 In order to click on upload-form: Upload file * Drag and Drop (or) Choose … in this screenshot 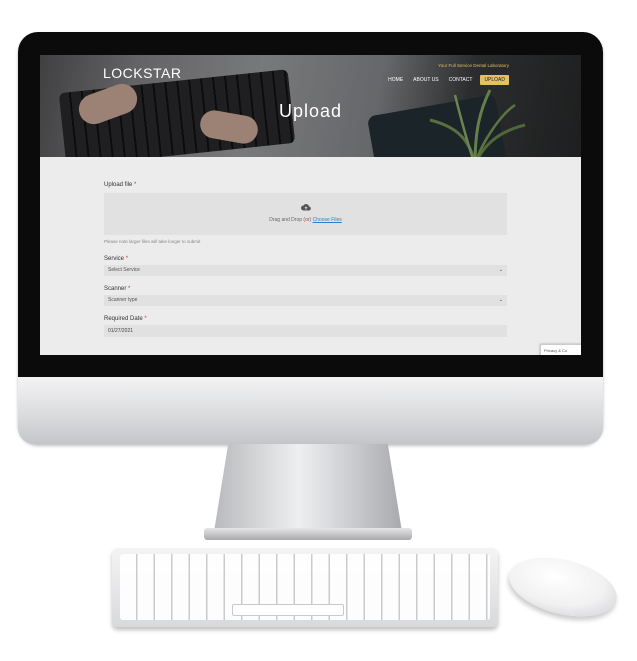, I will do `click(305, 259)`.